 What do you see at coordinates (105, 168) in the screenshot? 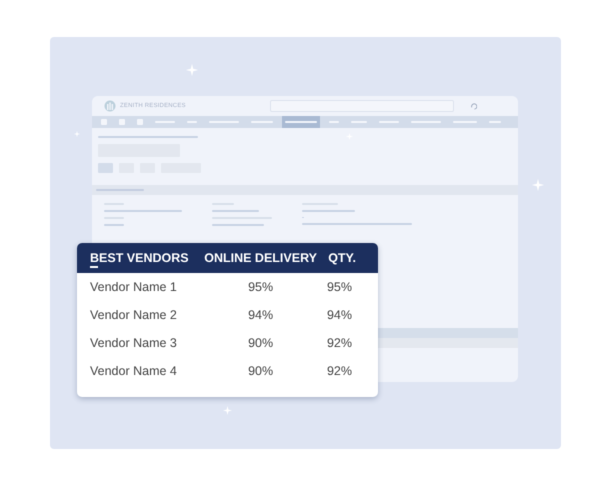
I see `placeholder-bar` at bounding box center [105, 168].